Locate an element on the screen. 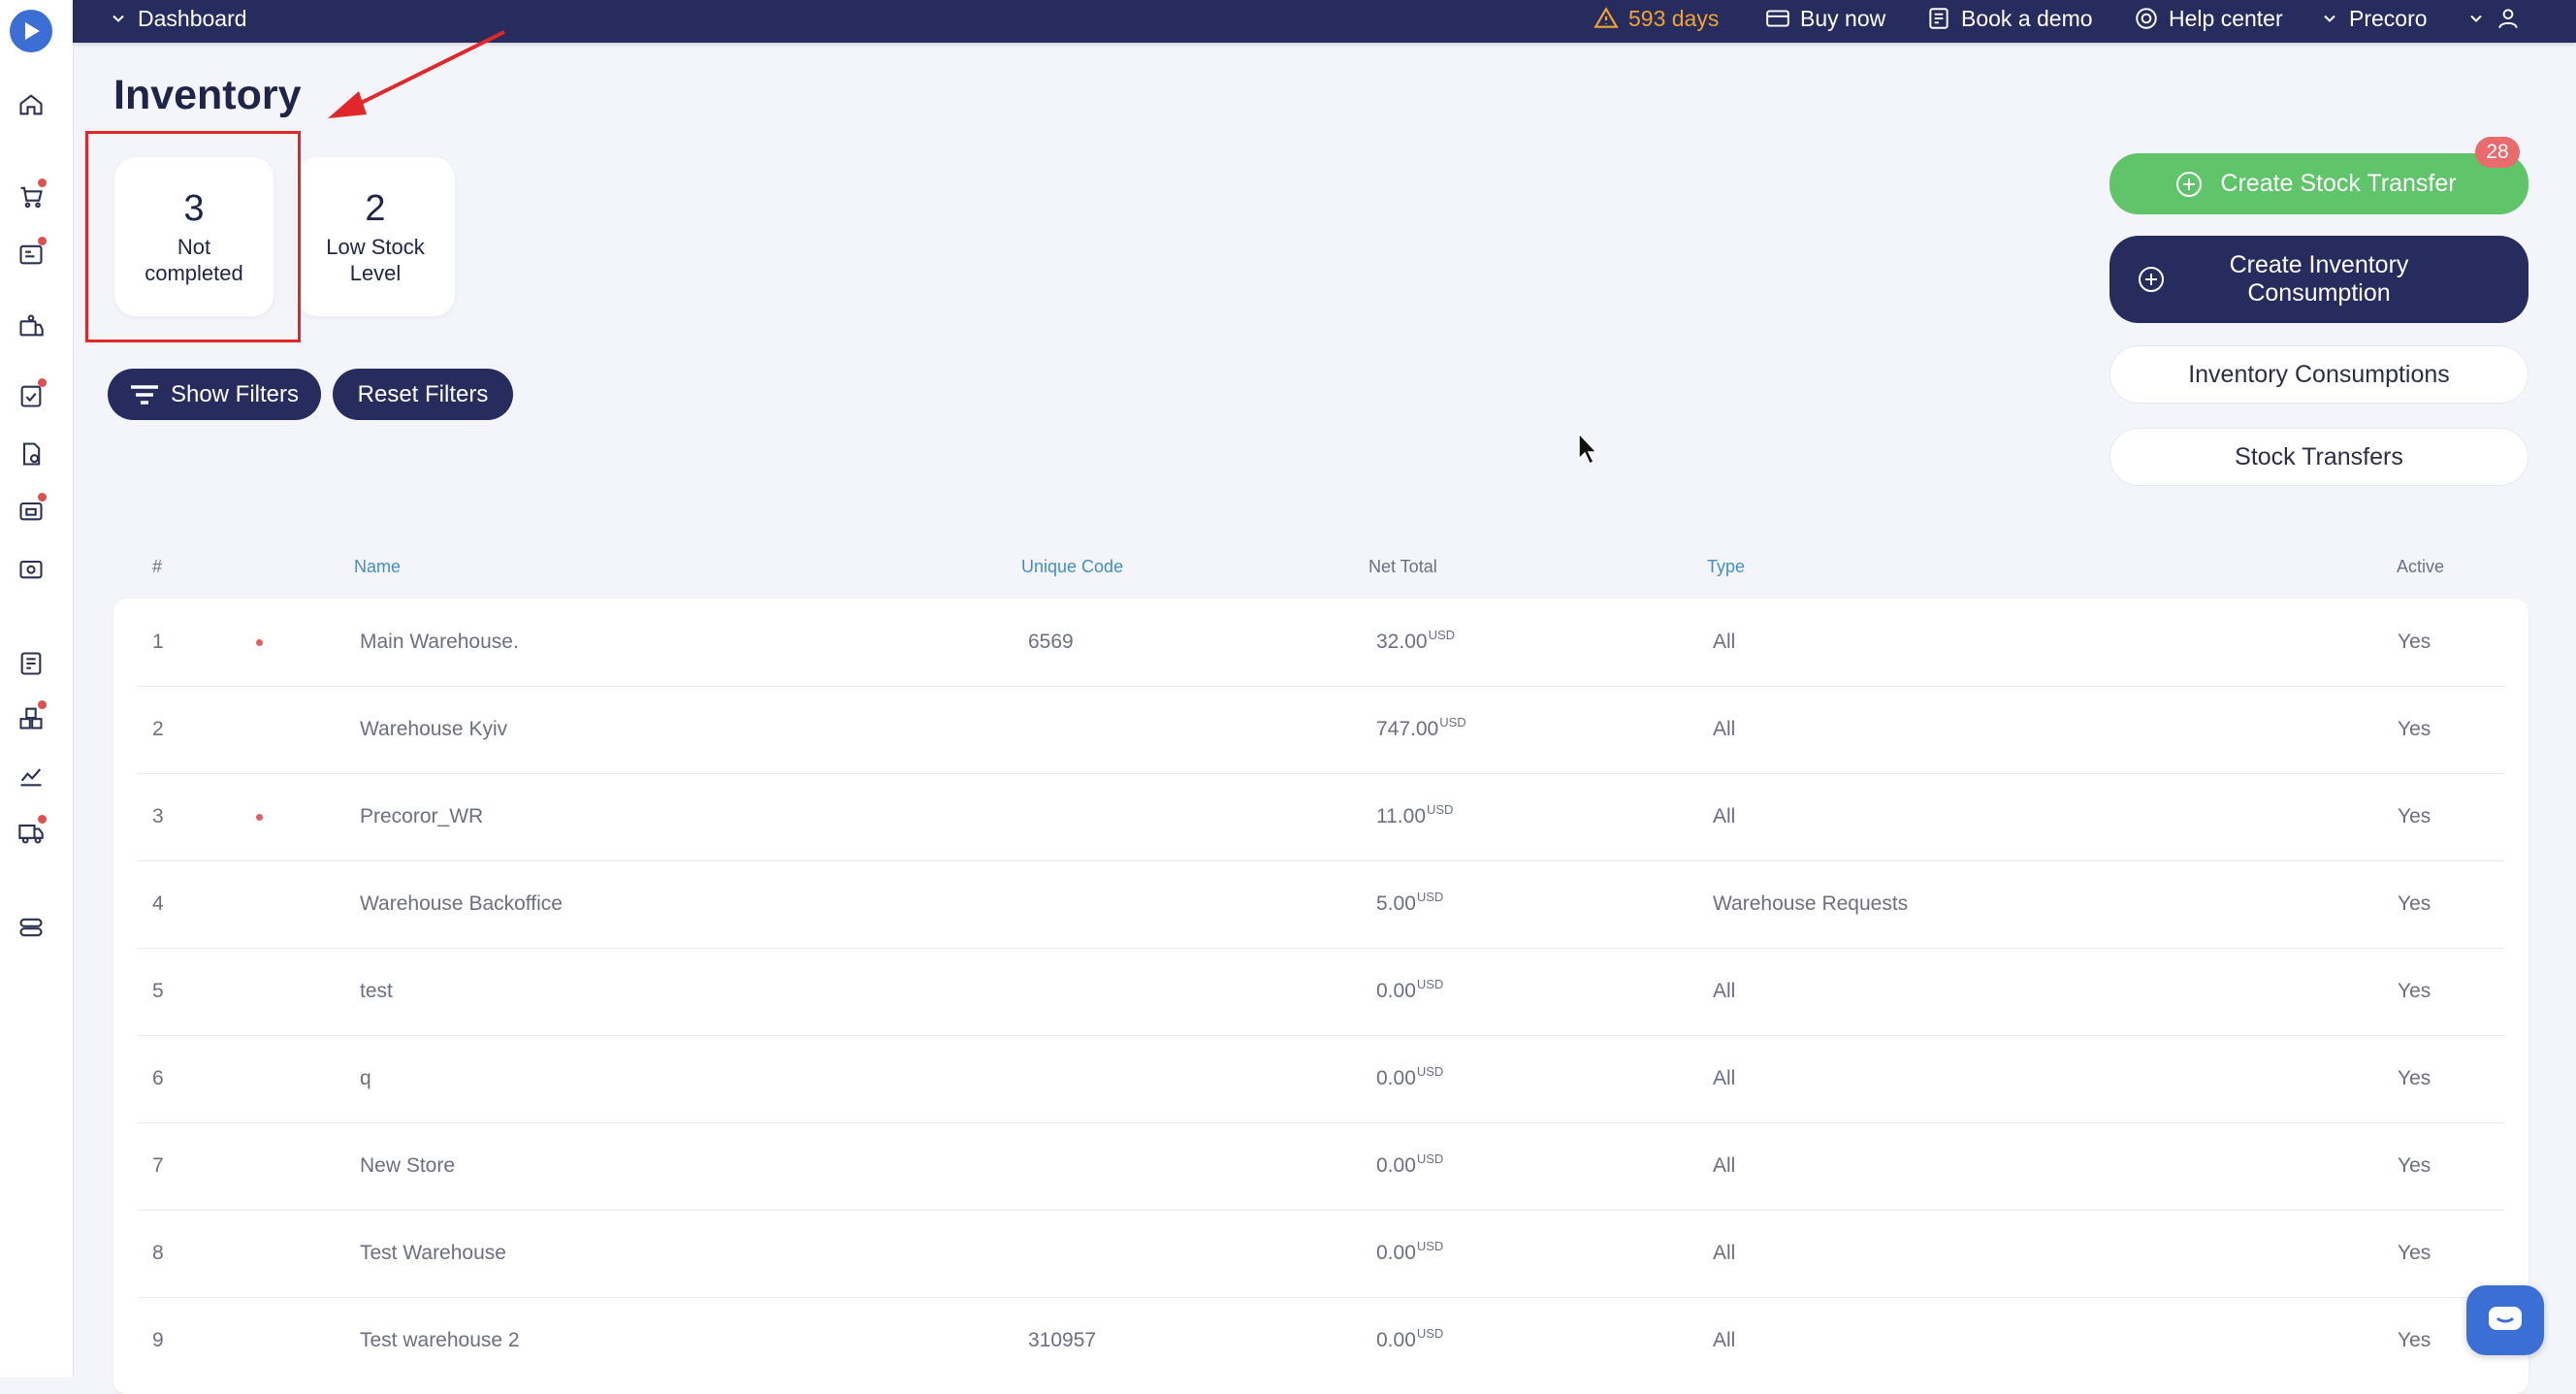  cell-unique-code: 6569 is located at coordinates (1051, 642).